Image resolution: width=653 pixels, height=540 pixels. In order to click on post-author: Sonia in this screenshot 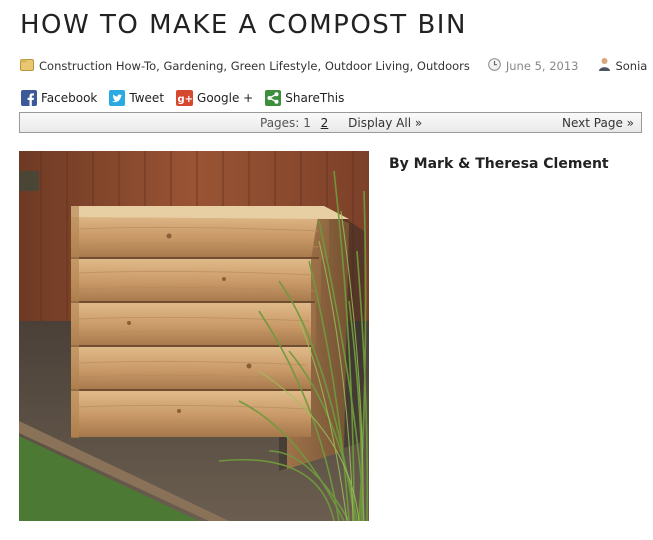, I will do `click(631, 66)`.